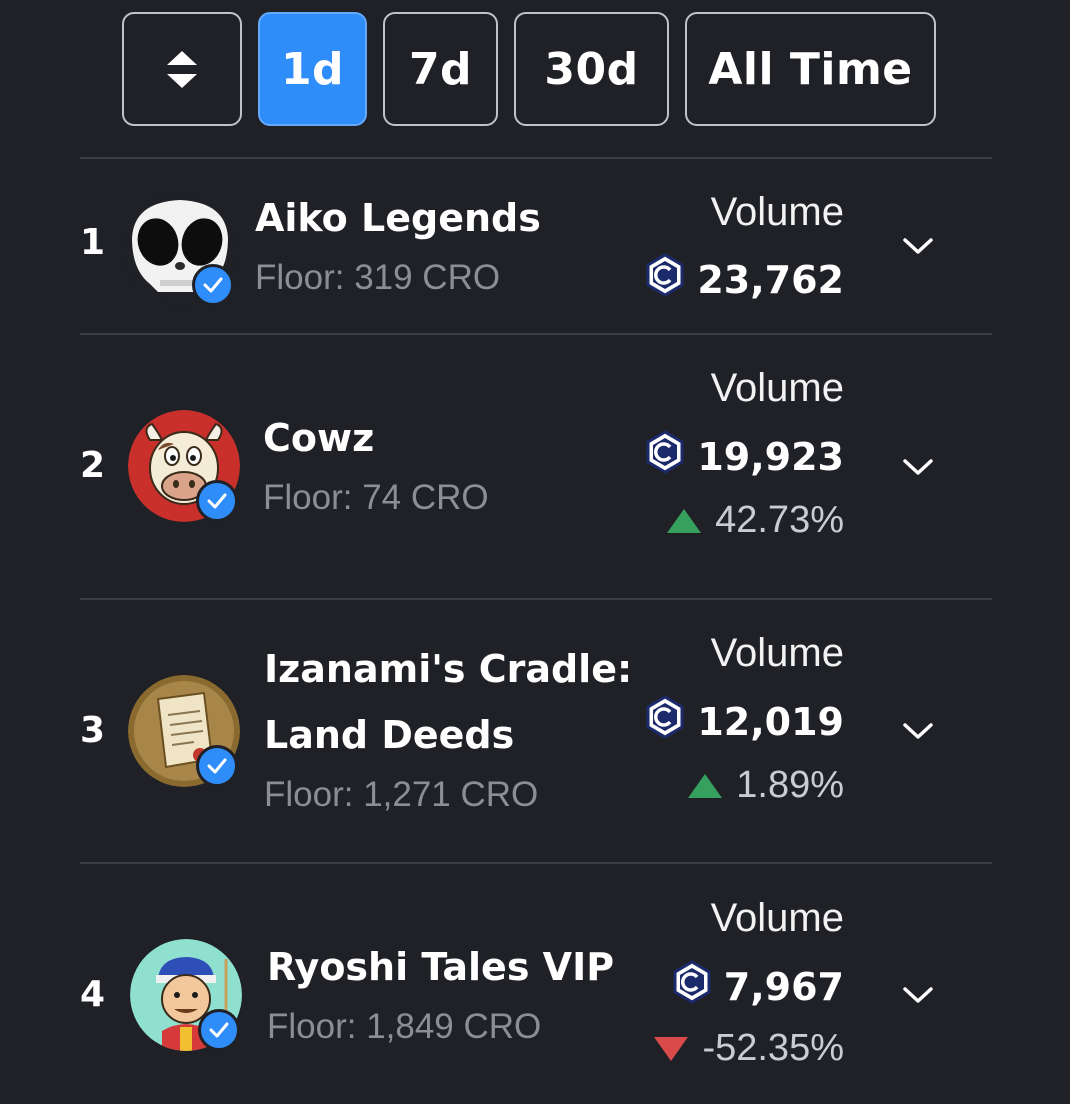 This screenshot has width=1070, height=1104. Describe the element at coordinates (398, 218) in the screenshot. I see `collection-name: Aiko Legends` at that location.